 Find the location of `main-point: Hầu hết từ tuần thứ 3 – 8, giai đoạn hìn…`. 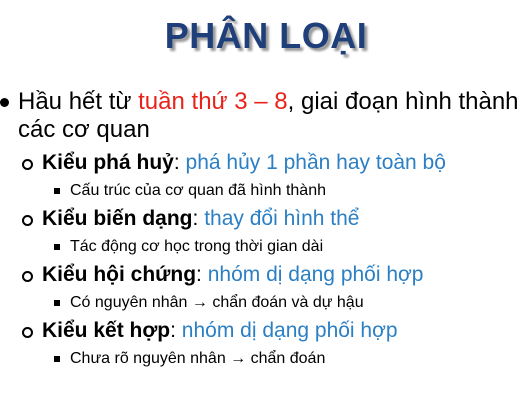

main-point: Hầu hết từ tuần thứ 3 – 8, giai đoạn hìn… is located at coordinates (266, 116).